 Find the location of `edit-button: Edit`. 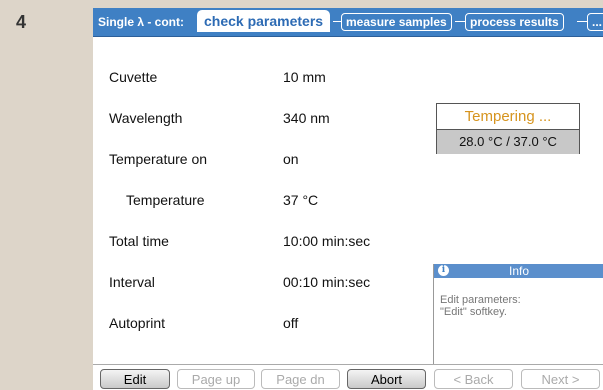

edit-button: Edit is located at coordinates (135, 379).